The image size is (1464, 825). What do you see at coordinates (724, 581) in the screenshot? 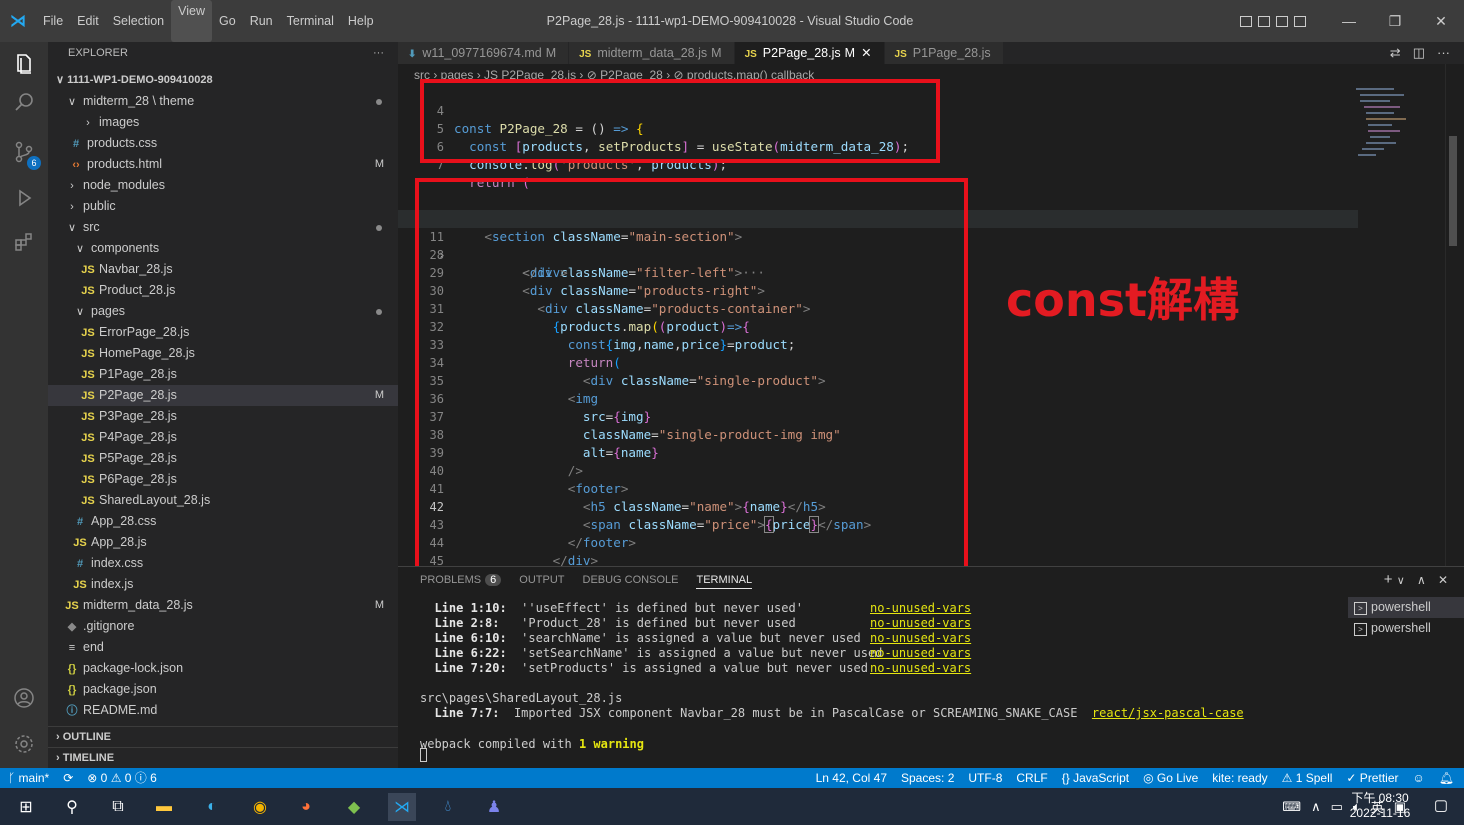
I see `tab-terminal: TERMINAL` at bounding box center [724, 581].